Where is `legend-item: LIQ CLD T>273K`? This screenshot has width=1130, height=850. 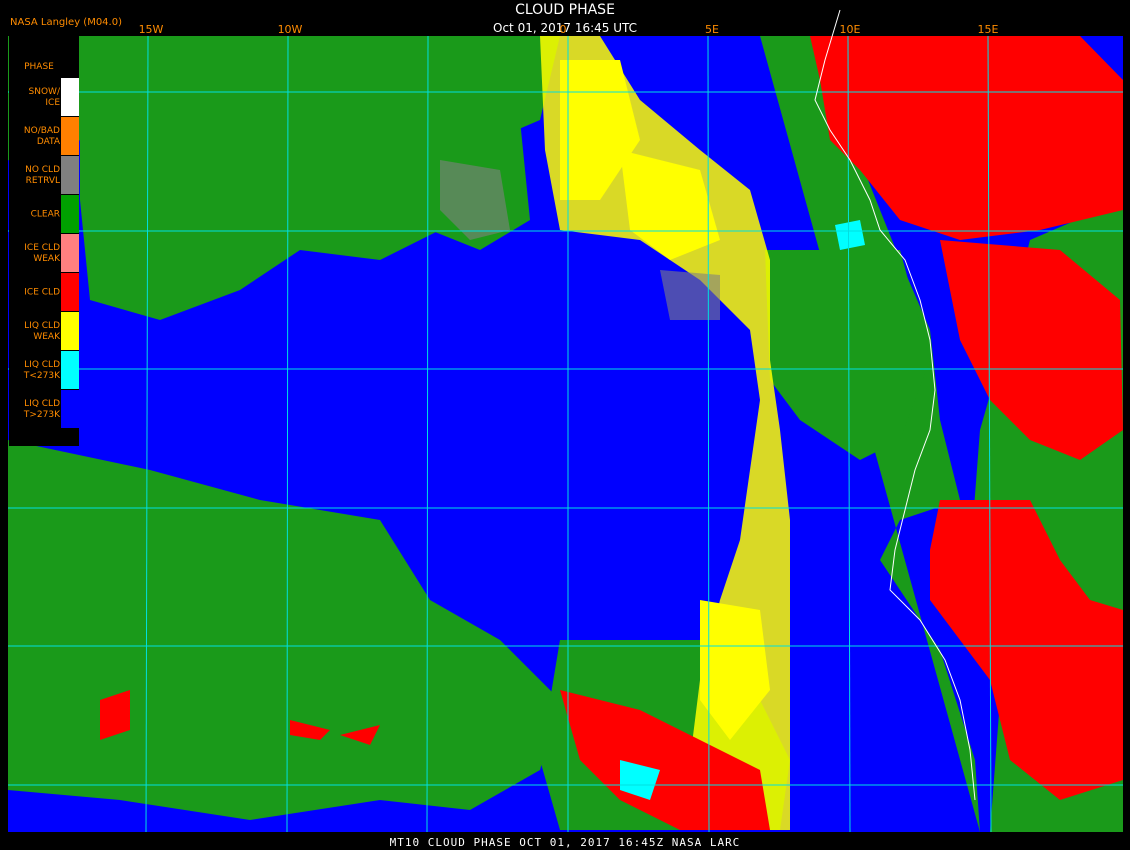 legend-item: LIQ CLD T>273K is located at coordinates (46, 409).